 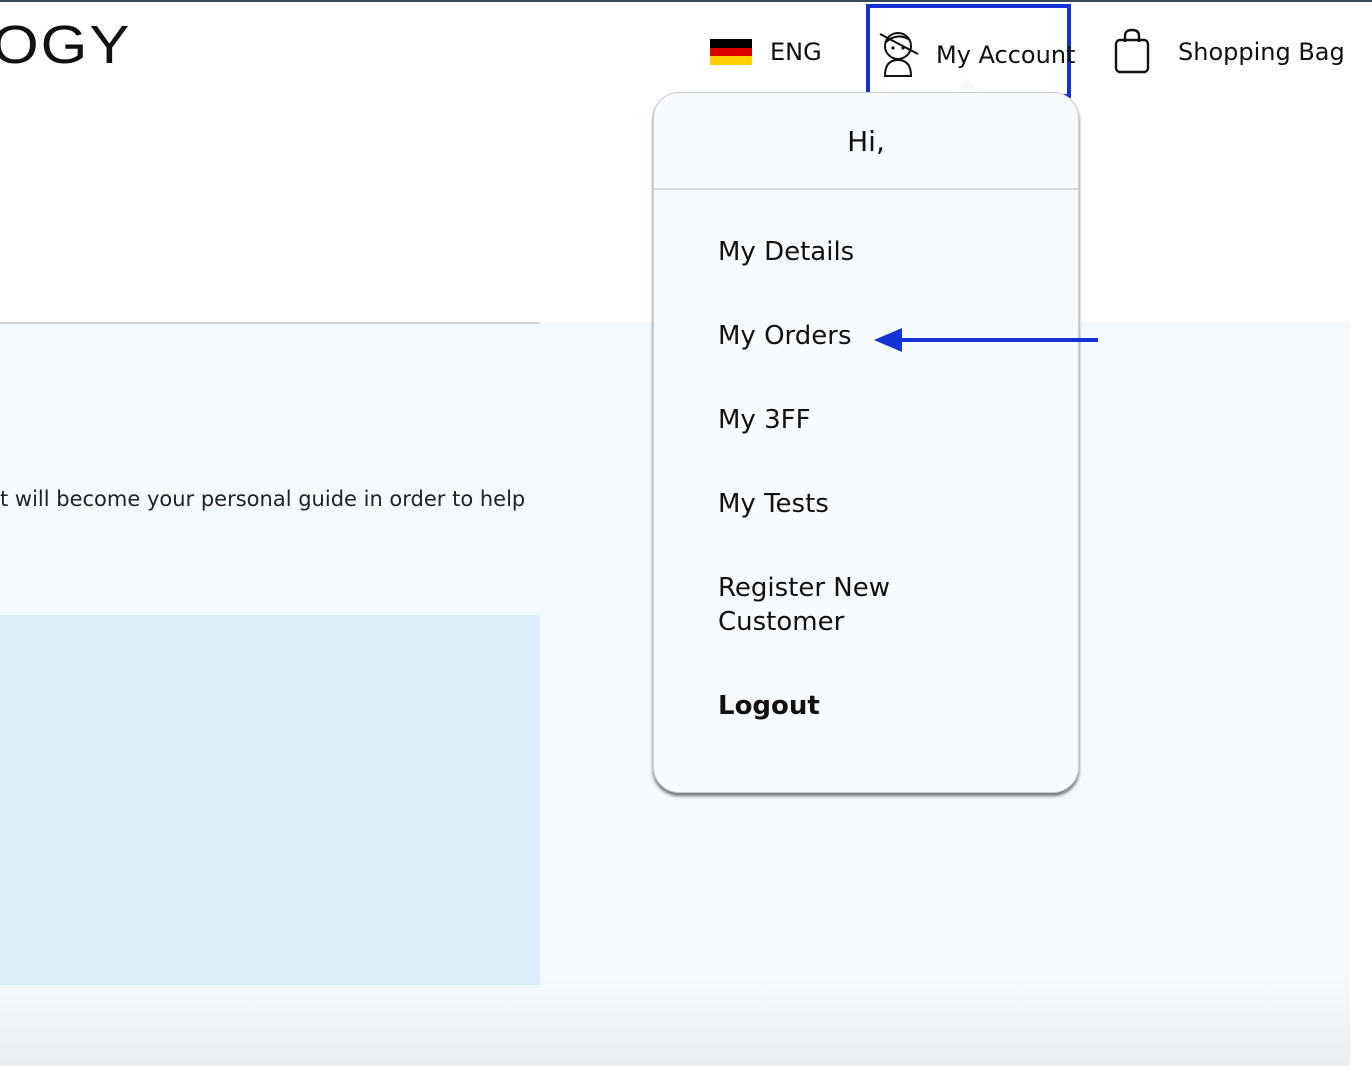 What do you see at coordinates (1261, 52) in the screenshot?
I see `shopping-bag-label: Shopping Bag` at bounding box center [1261, 52].